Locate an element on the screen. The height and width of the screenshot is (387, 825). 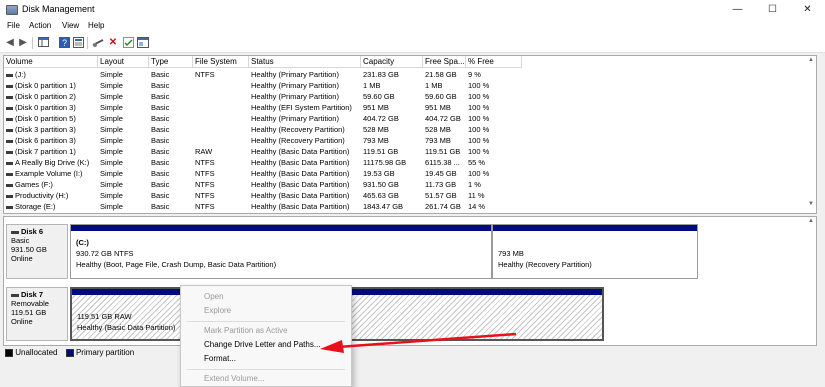
cell-capacity: 465.63 GB is located at coordinates (393, 195).